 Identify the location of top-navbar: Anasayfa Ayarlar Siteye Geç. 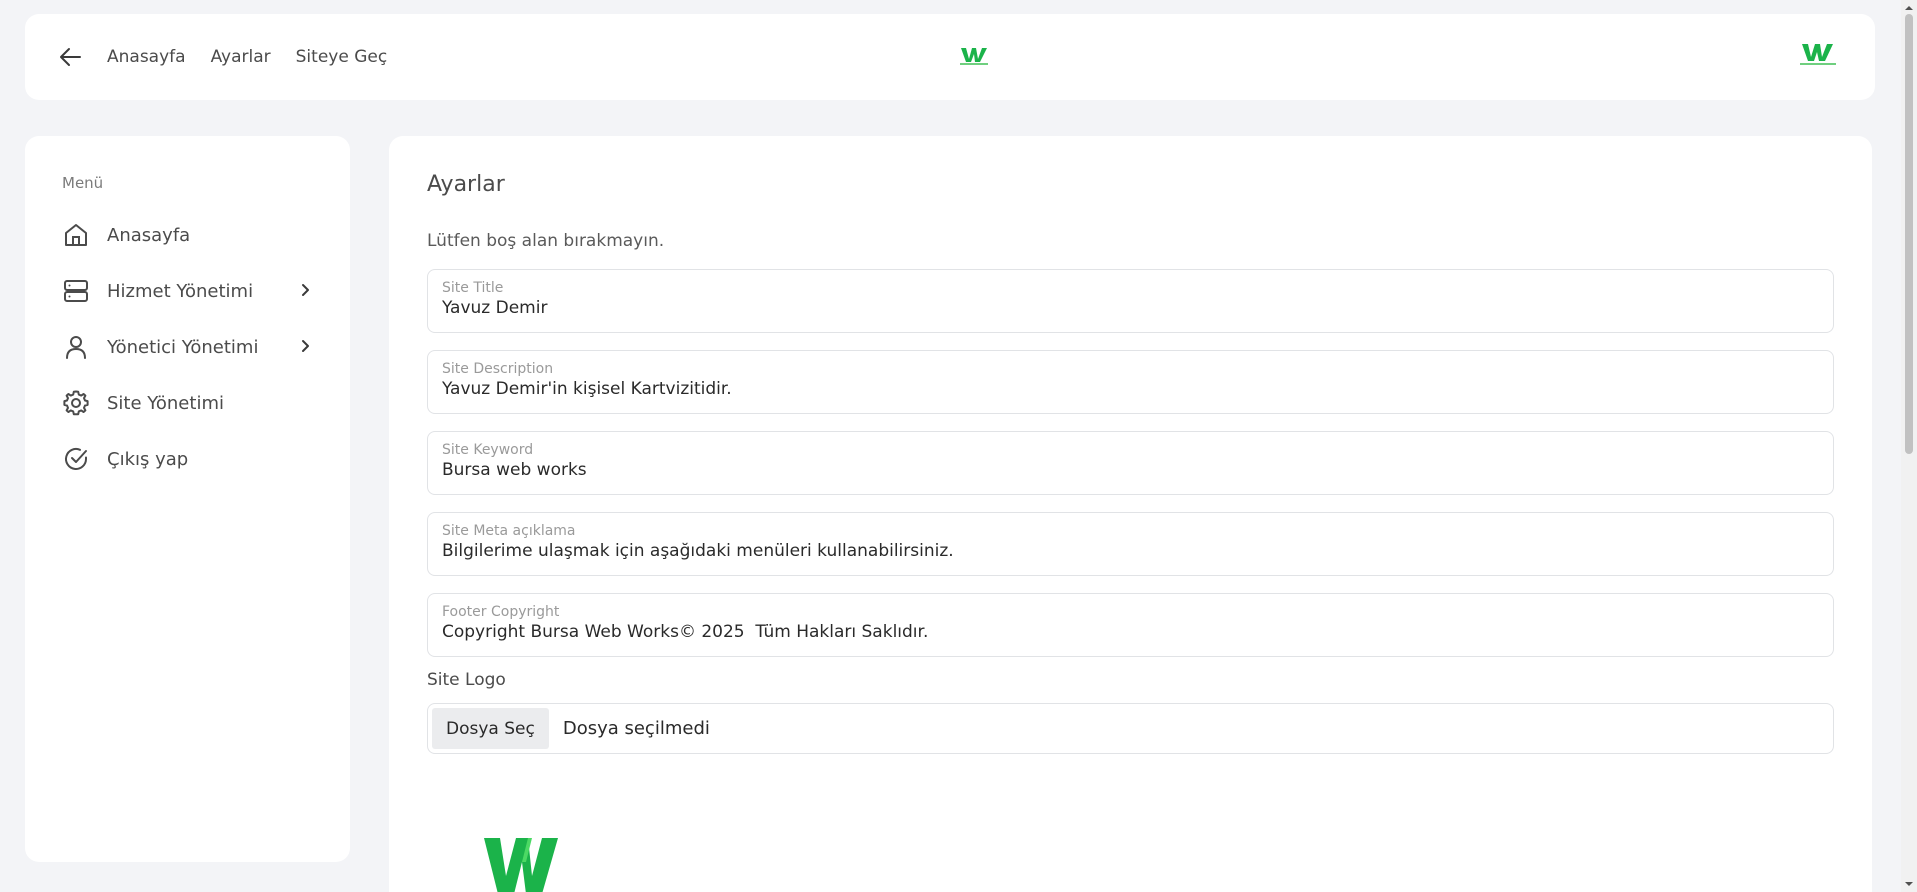
(950, 57).